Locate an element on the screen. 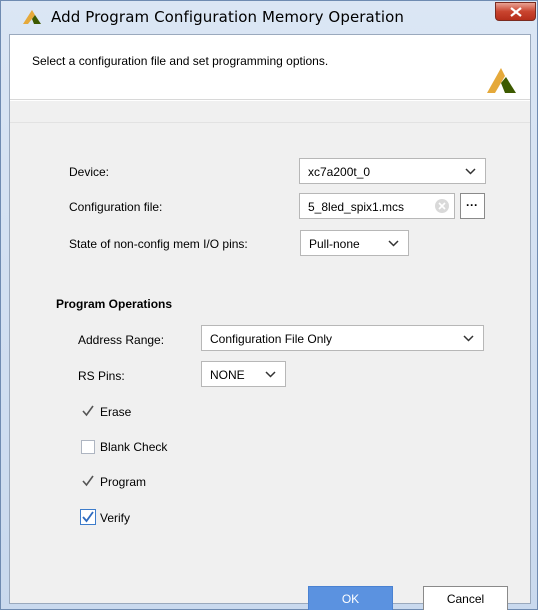 The image size is (538, 610). verify-label: Verify is located at coordinates (115, 518).